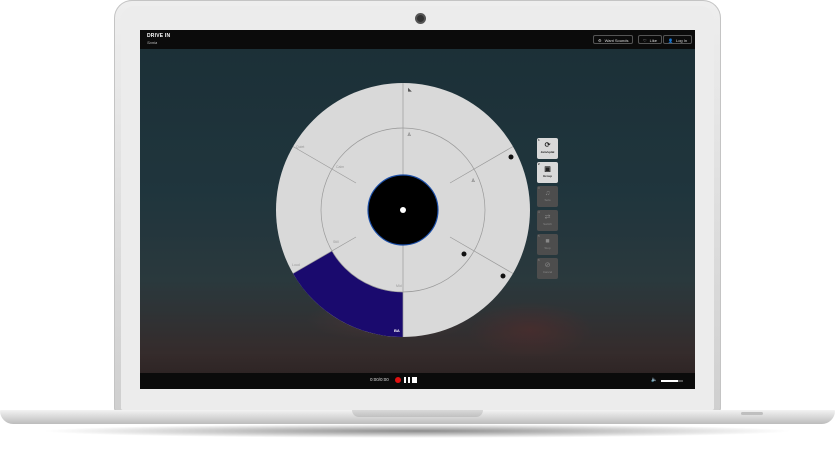  What do you see at coordinates (398, 380) in the screenshot?
I see `record-button` at bounding box center [398, 380].